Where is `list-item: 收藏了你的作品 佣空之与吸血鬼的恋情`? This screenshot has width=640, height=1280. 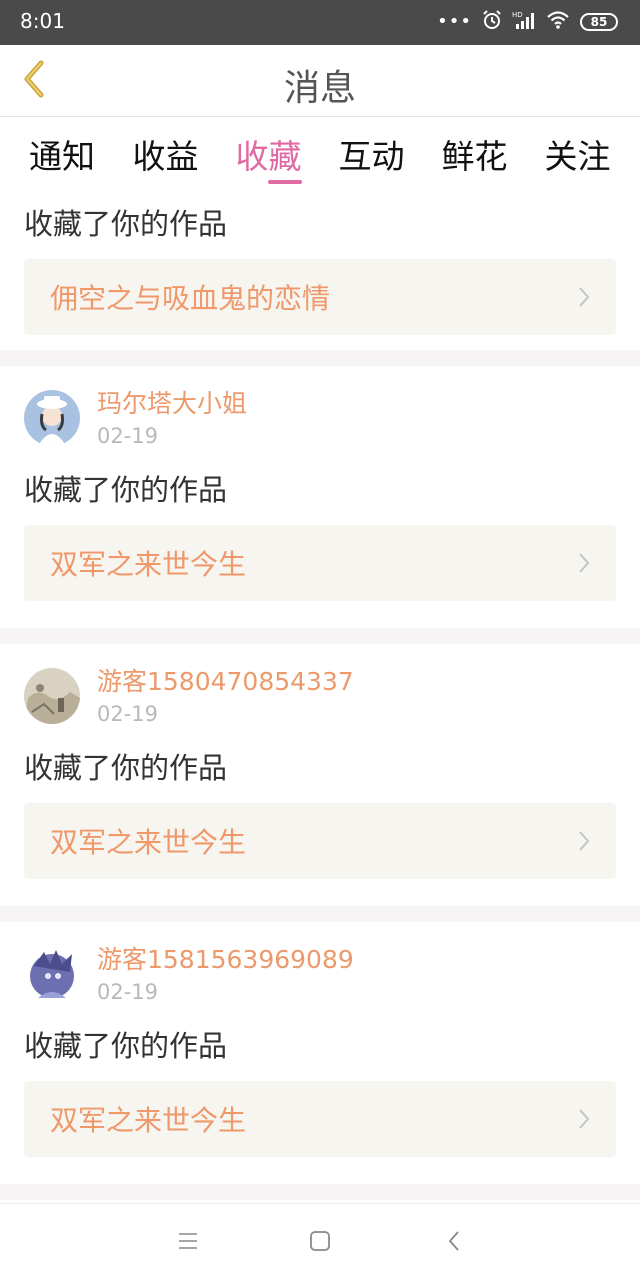 list-item: 收藏了你的作品 佣空之与吸血鬼的恋情 is located at coordinates (320, 268).